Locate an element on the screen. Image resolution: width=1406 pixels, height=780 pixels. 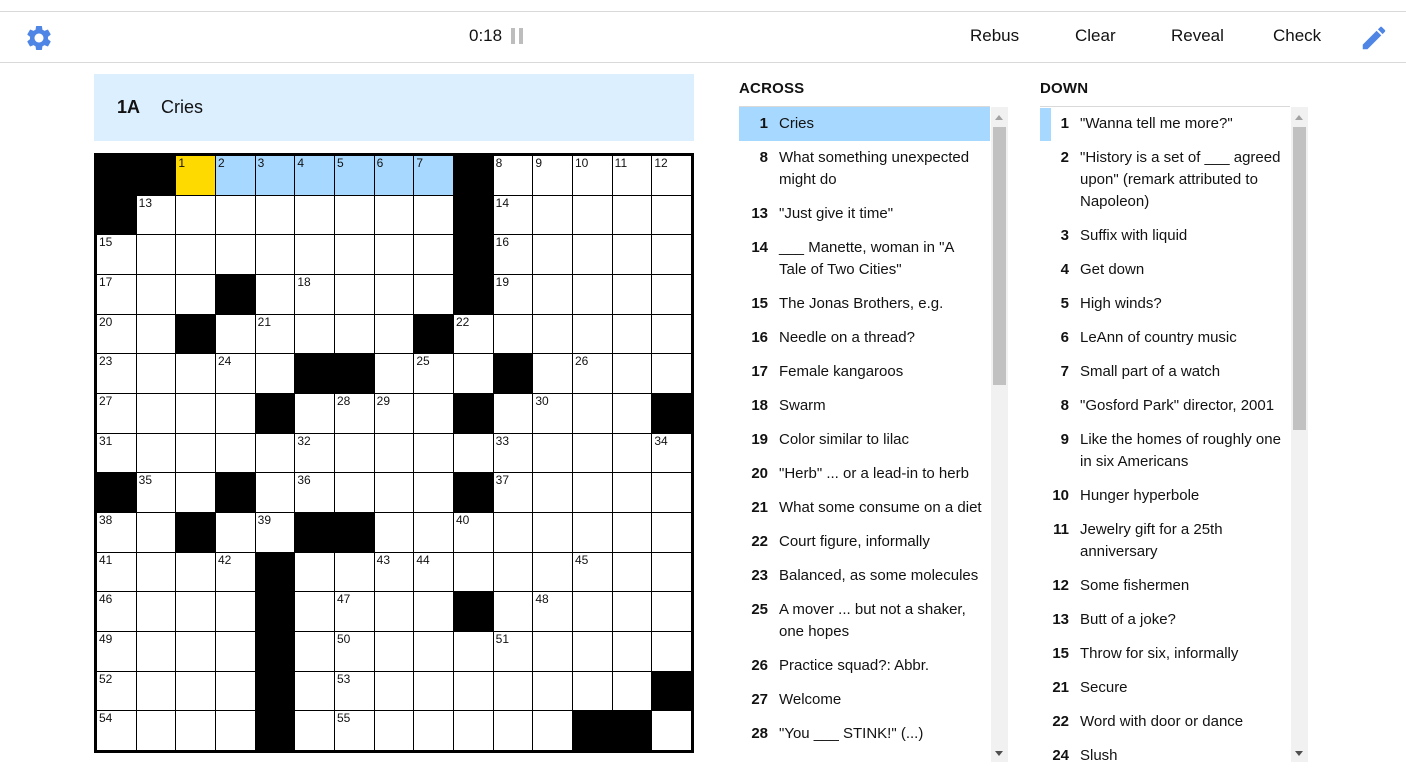
grid-cell: 31 is located at coordinates (116, 453).